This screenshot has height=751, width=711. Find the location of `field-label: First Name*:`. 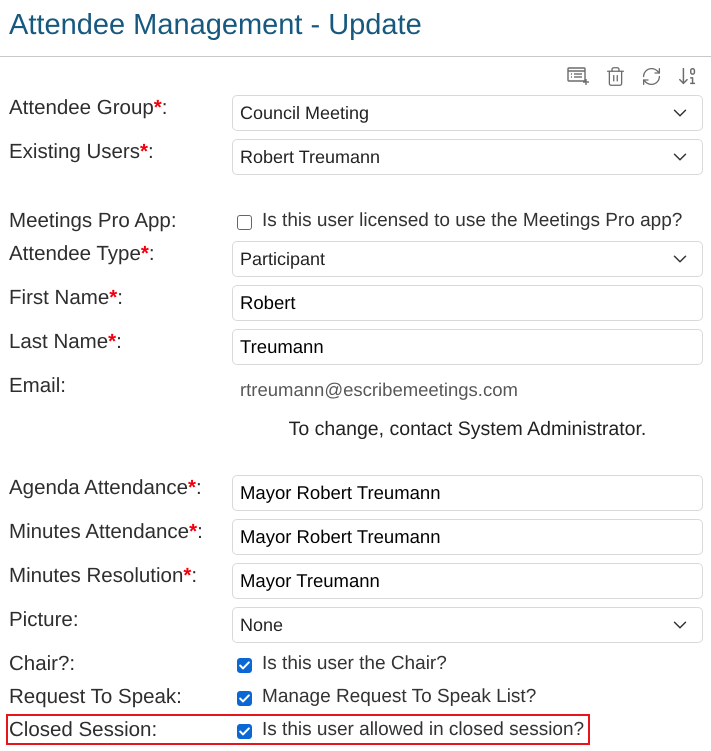

field-label: First Name*: is located at coordinates (66, 298).